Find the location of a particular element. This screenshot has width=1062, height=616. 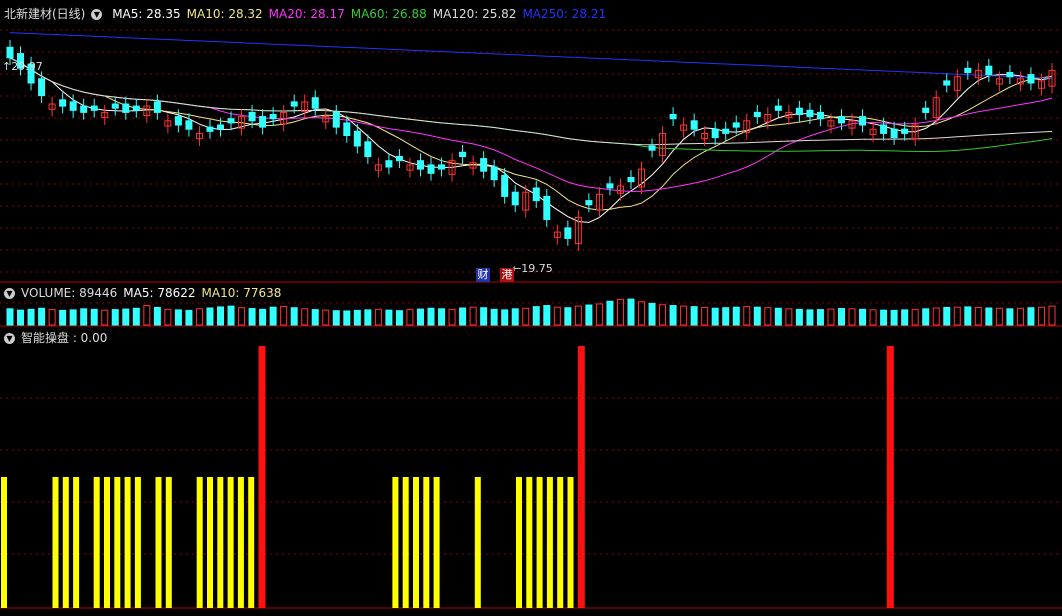

ma-line is located at coordinates (531, 55).